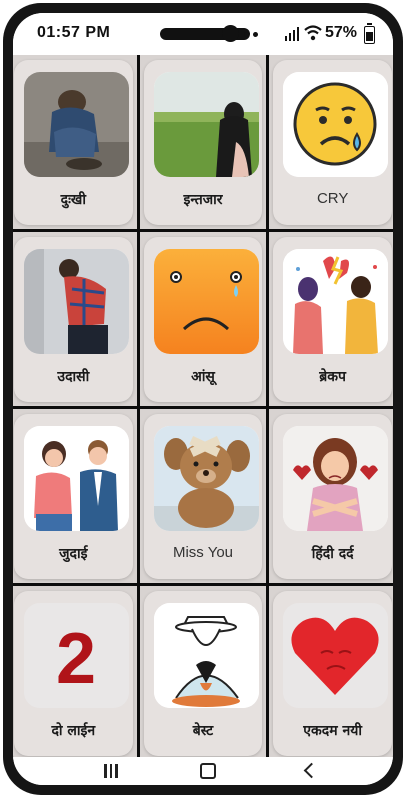  I want to click on category-label: दो लाईन, so click(73, 731).